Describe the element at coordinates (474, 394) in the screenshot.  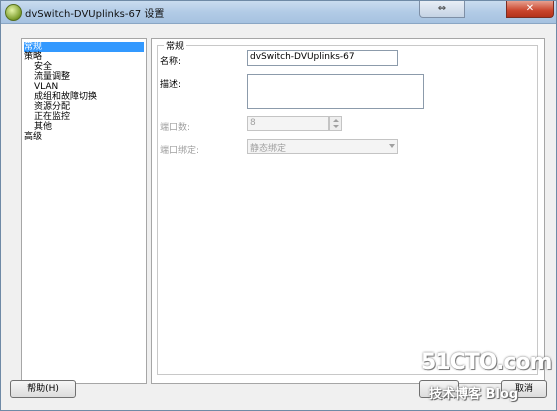
I see `watermark-blog: 技术博客 Blog` at that location.